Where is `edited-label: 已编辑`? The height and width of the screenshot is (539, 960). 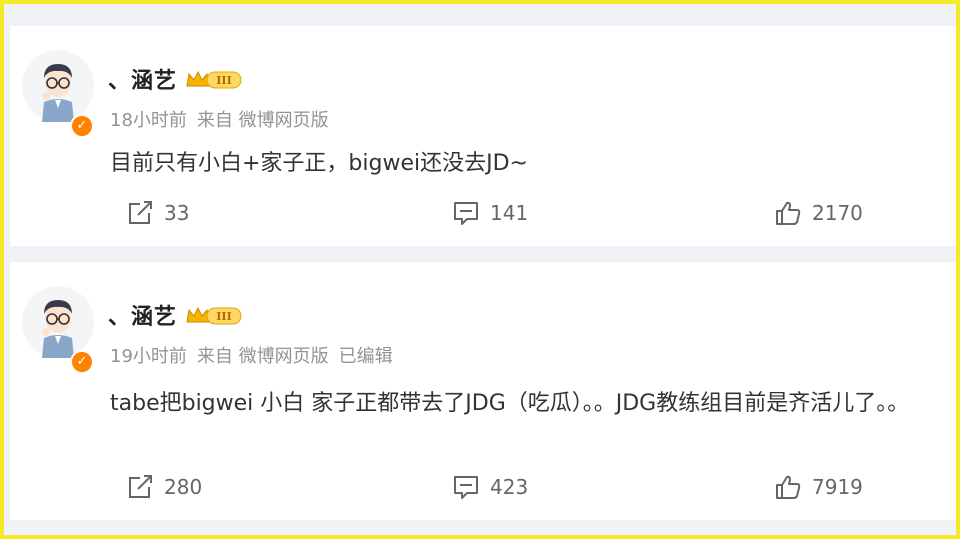
edited-label: 已编辑 is located at coordinates (366, 355).